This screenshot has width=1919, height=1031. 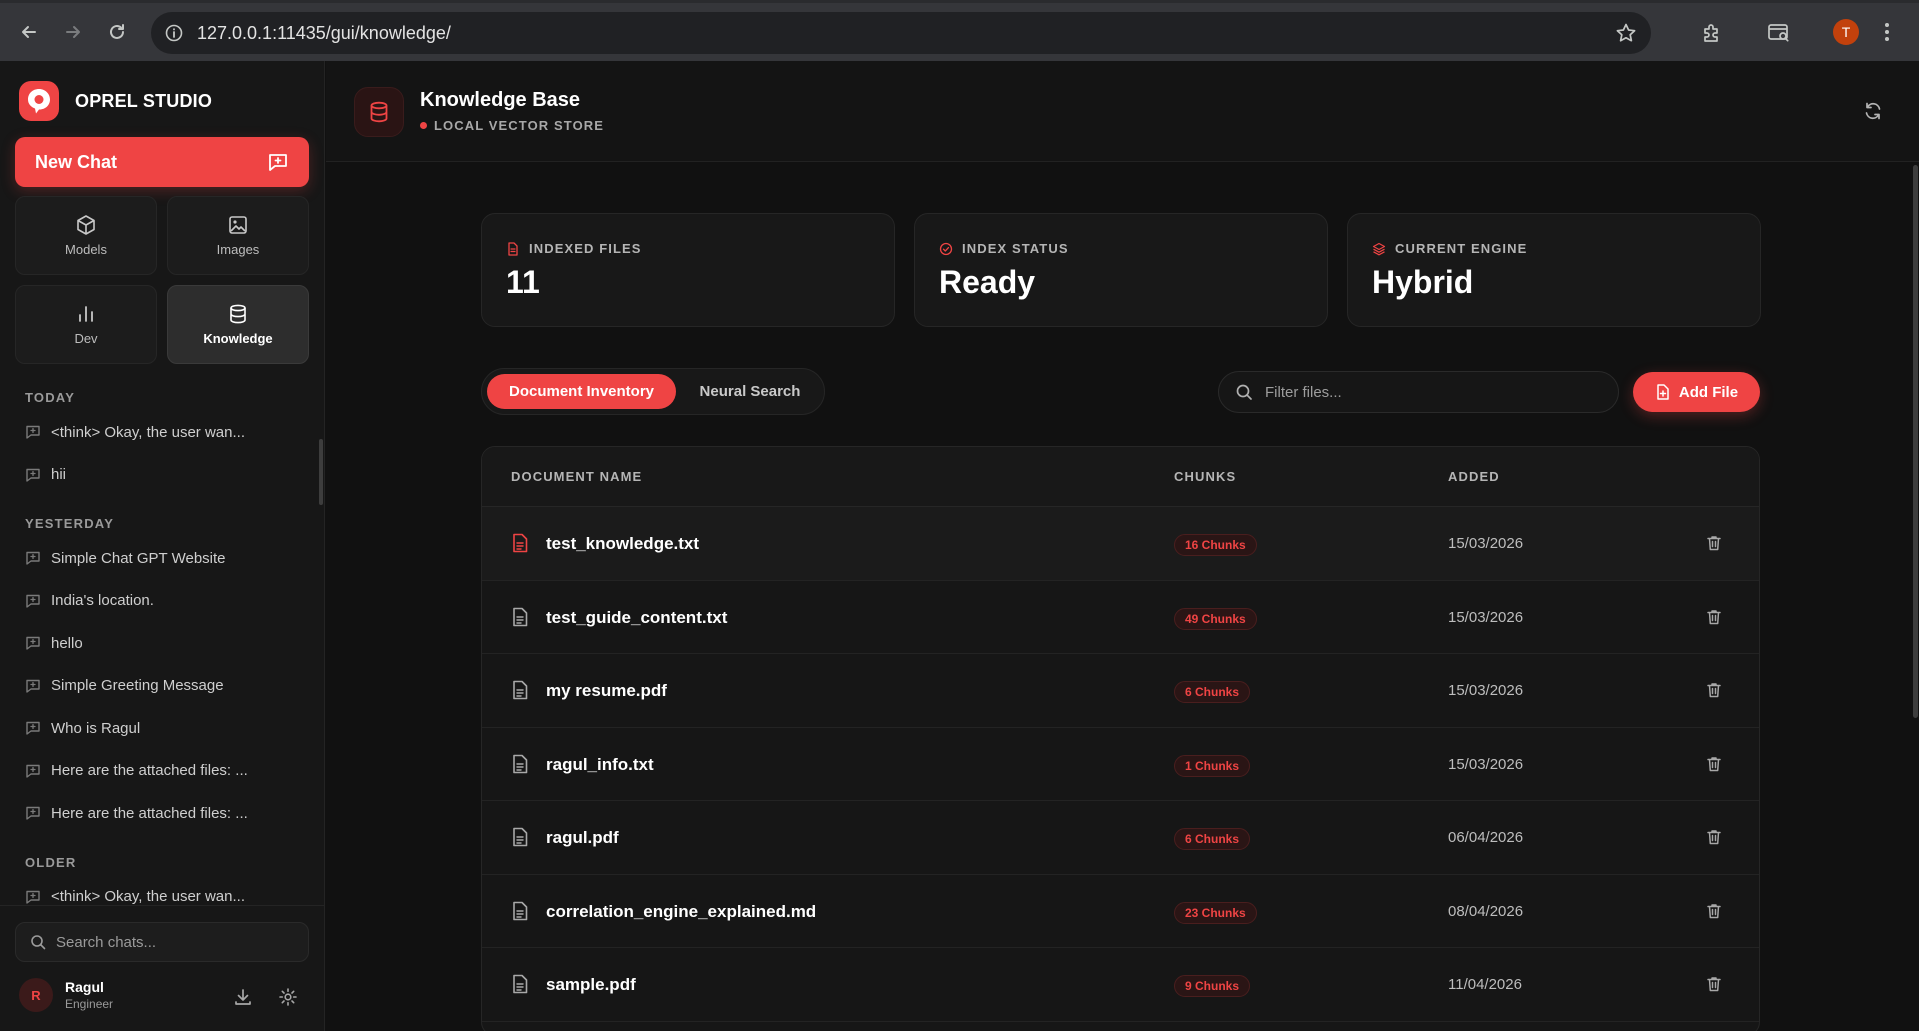 I want to click on stat-card-index-status: INDEX STATUS Ready, so click(x=1121, y=270).